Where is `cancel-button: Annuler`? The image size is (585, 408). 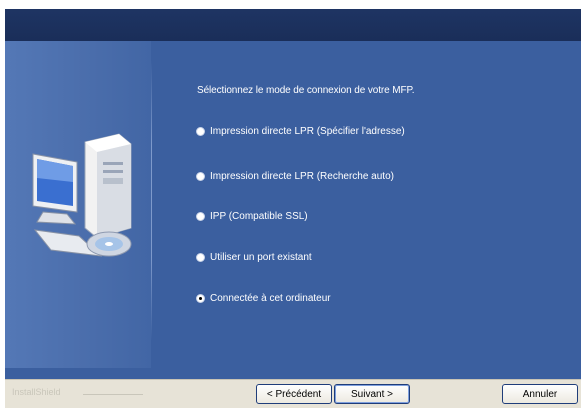 cancel-button: Annuler is located at coordinates (540, 394).